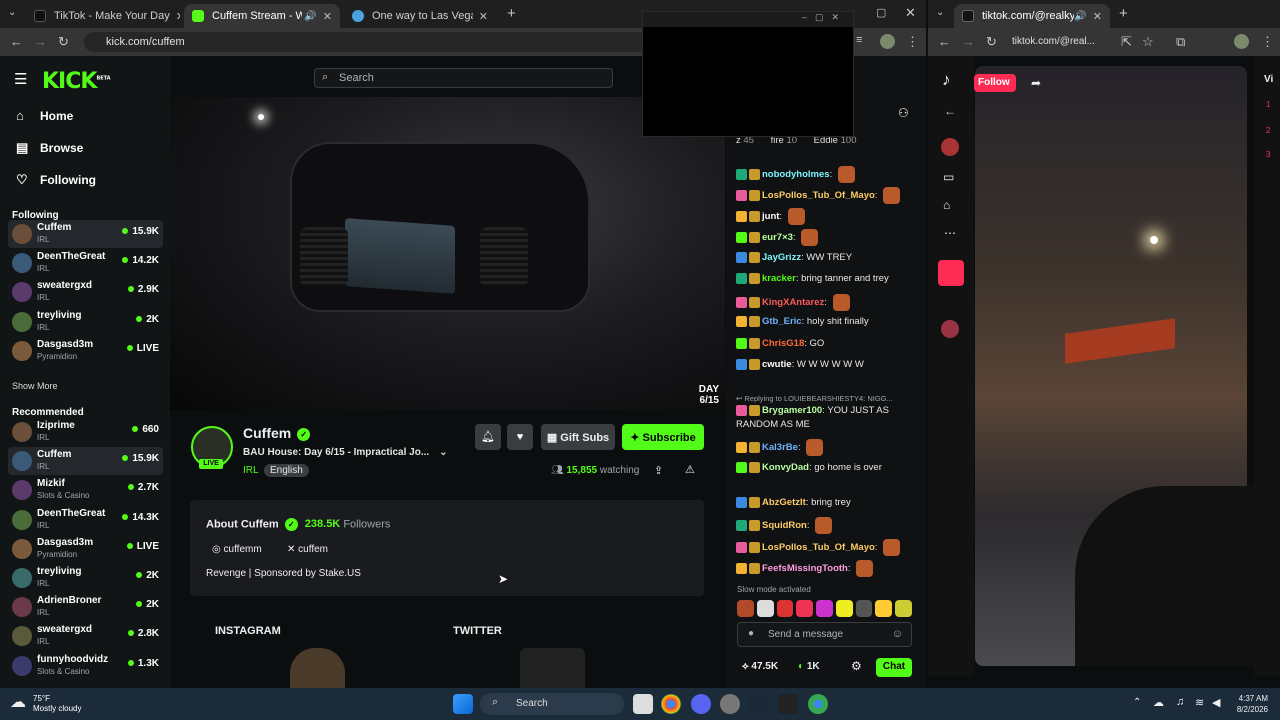 This screenshot has width=1280, height=720. I want to click on chat-username: junt, so click(770, 216).